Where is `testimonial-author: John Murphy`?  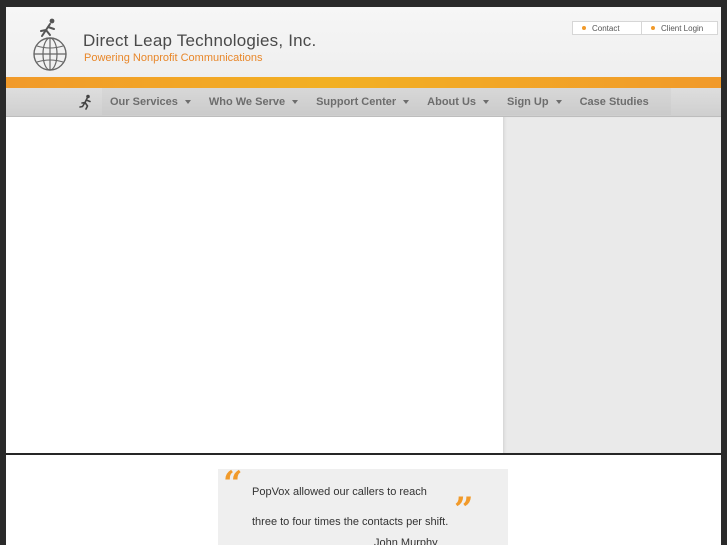 testimonial-author: John Murphy is located at coordinates (406, 541).